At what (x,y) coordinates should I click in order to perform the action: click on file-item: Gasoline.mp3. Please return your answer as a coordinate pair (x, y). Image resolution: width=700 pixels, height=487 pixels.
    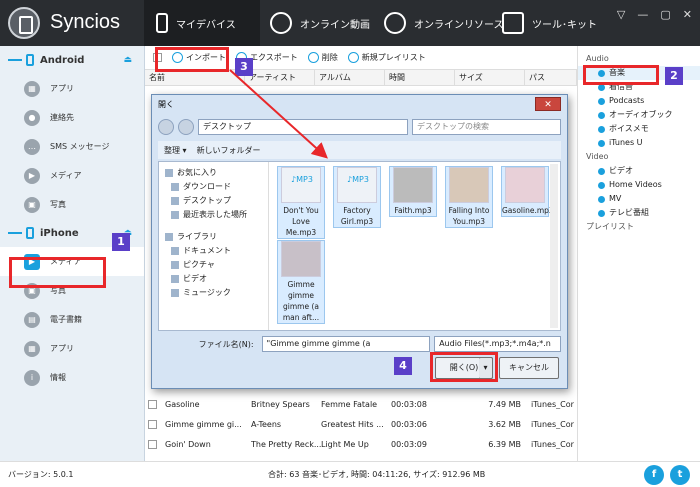
    Looking at the image, I should click on (527, 191).